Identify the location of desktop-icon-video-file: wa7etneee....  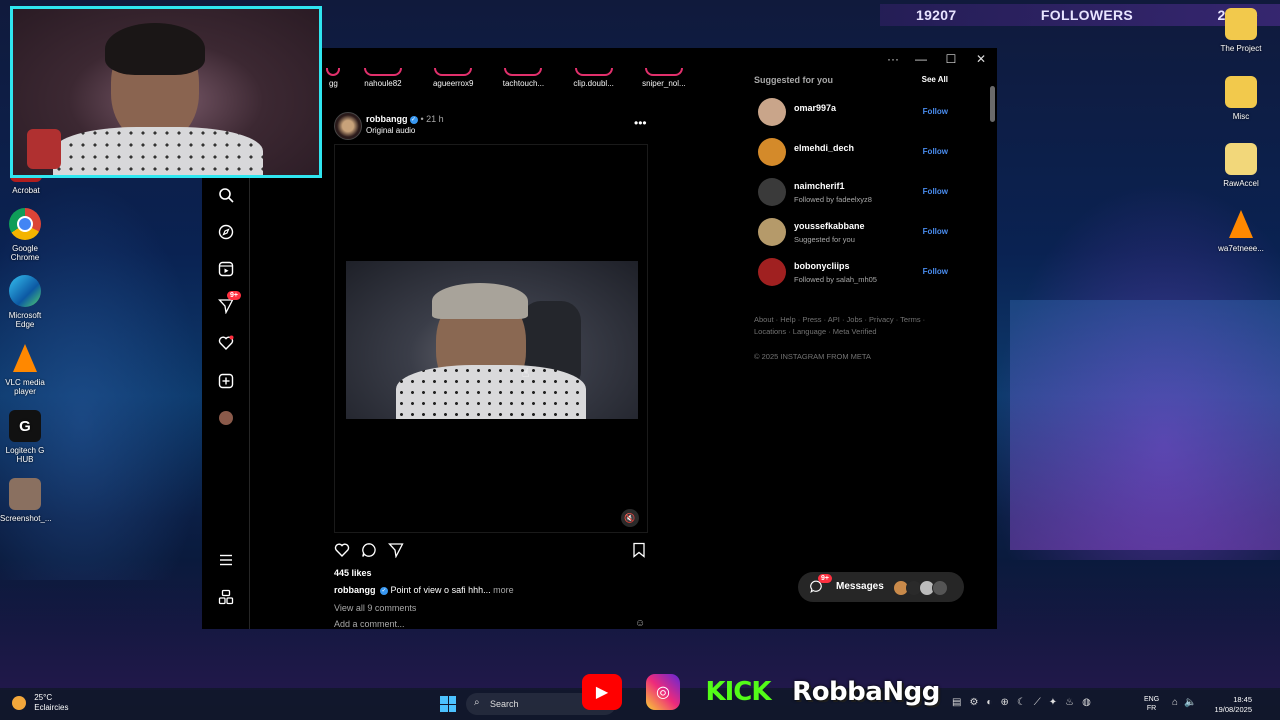
(1241, 230).